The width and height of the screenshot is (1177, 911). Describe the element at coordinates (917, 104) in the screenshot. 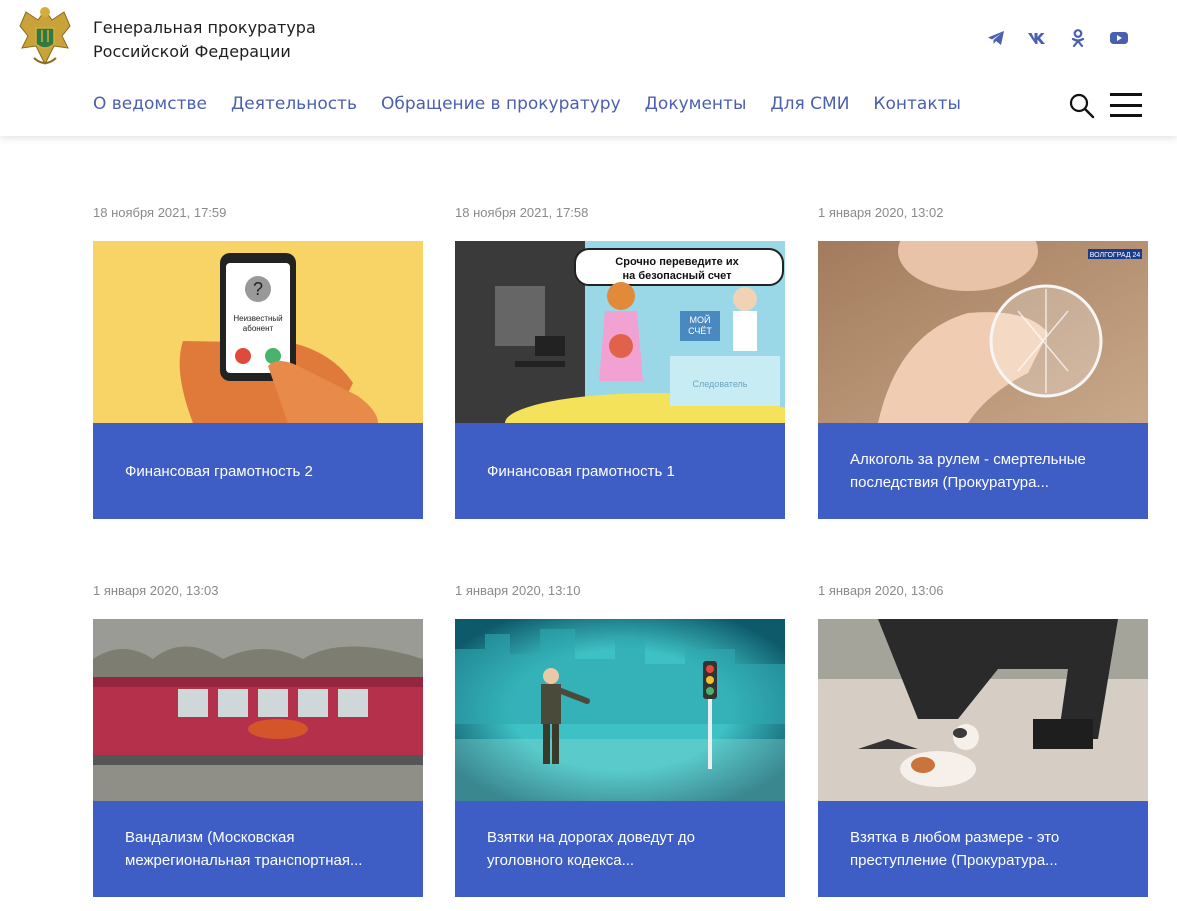

I see `nav-item-contacts: Контакты` at that location.